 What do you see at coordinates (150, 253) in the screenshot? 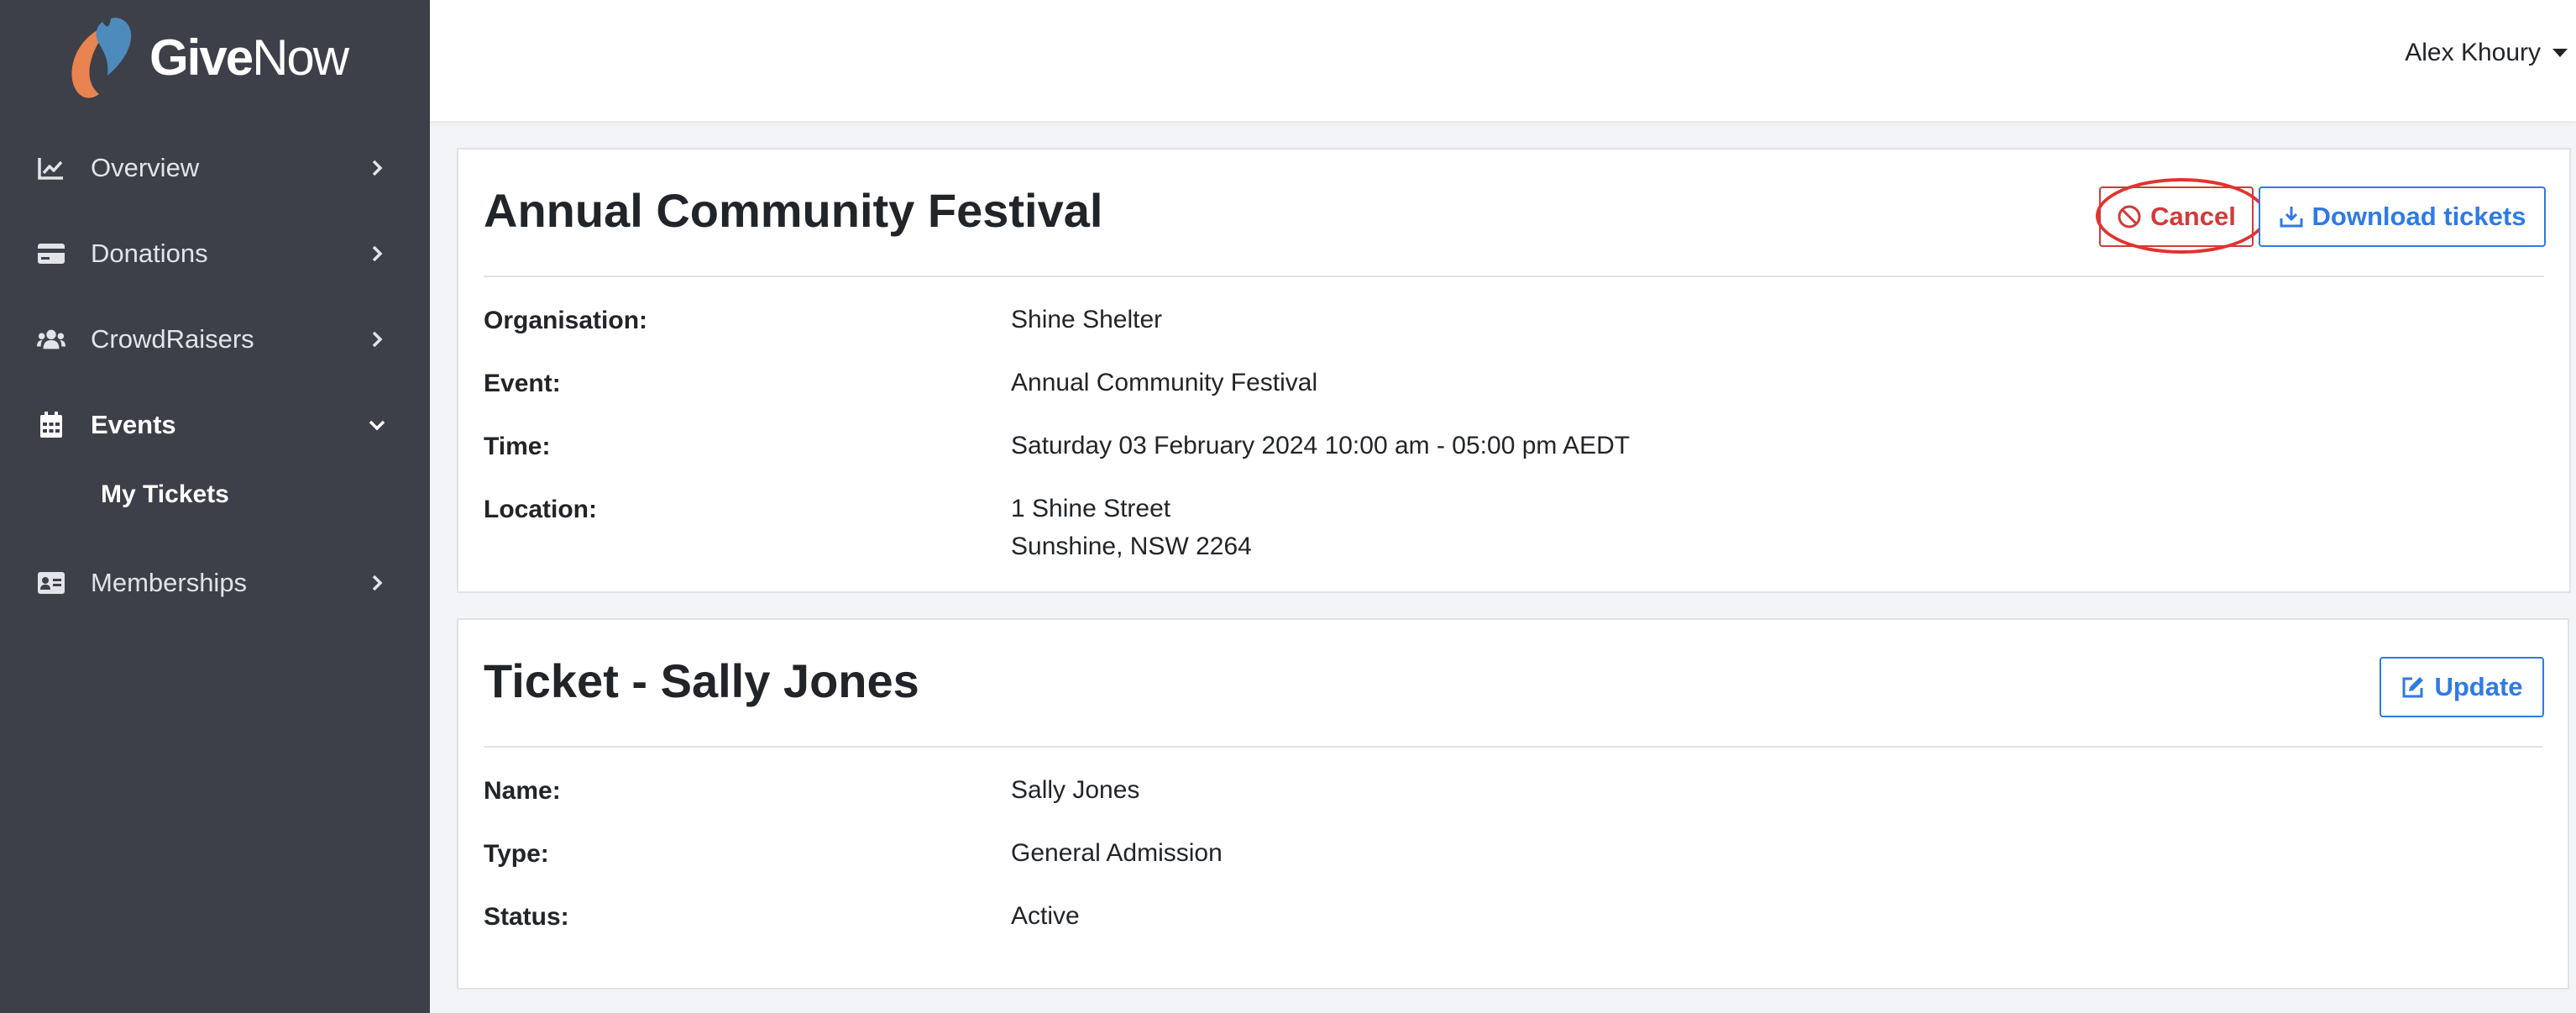
I see `sidebar-item-label: Donations` at bounding box center [150, 253].